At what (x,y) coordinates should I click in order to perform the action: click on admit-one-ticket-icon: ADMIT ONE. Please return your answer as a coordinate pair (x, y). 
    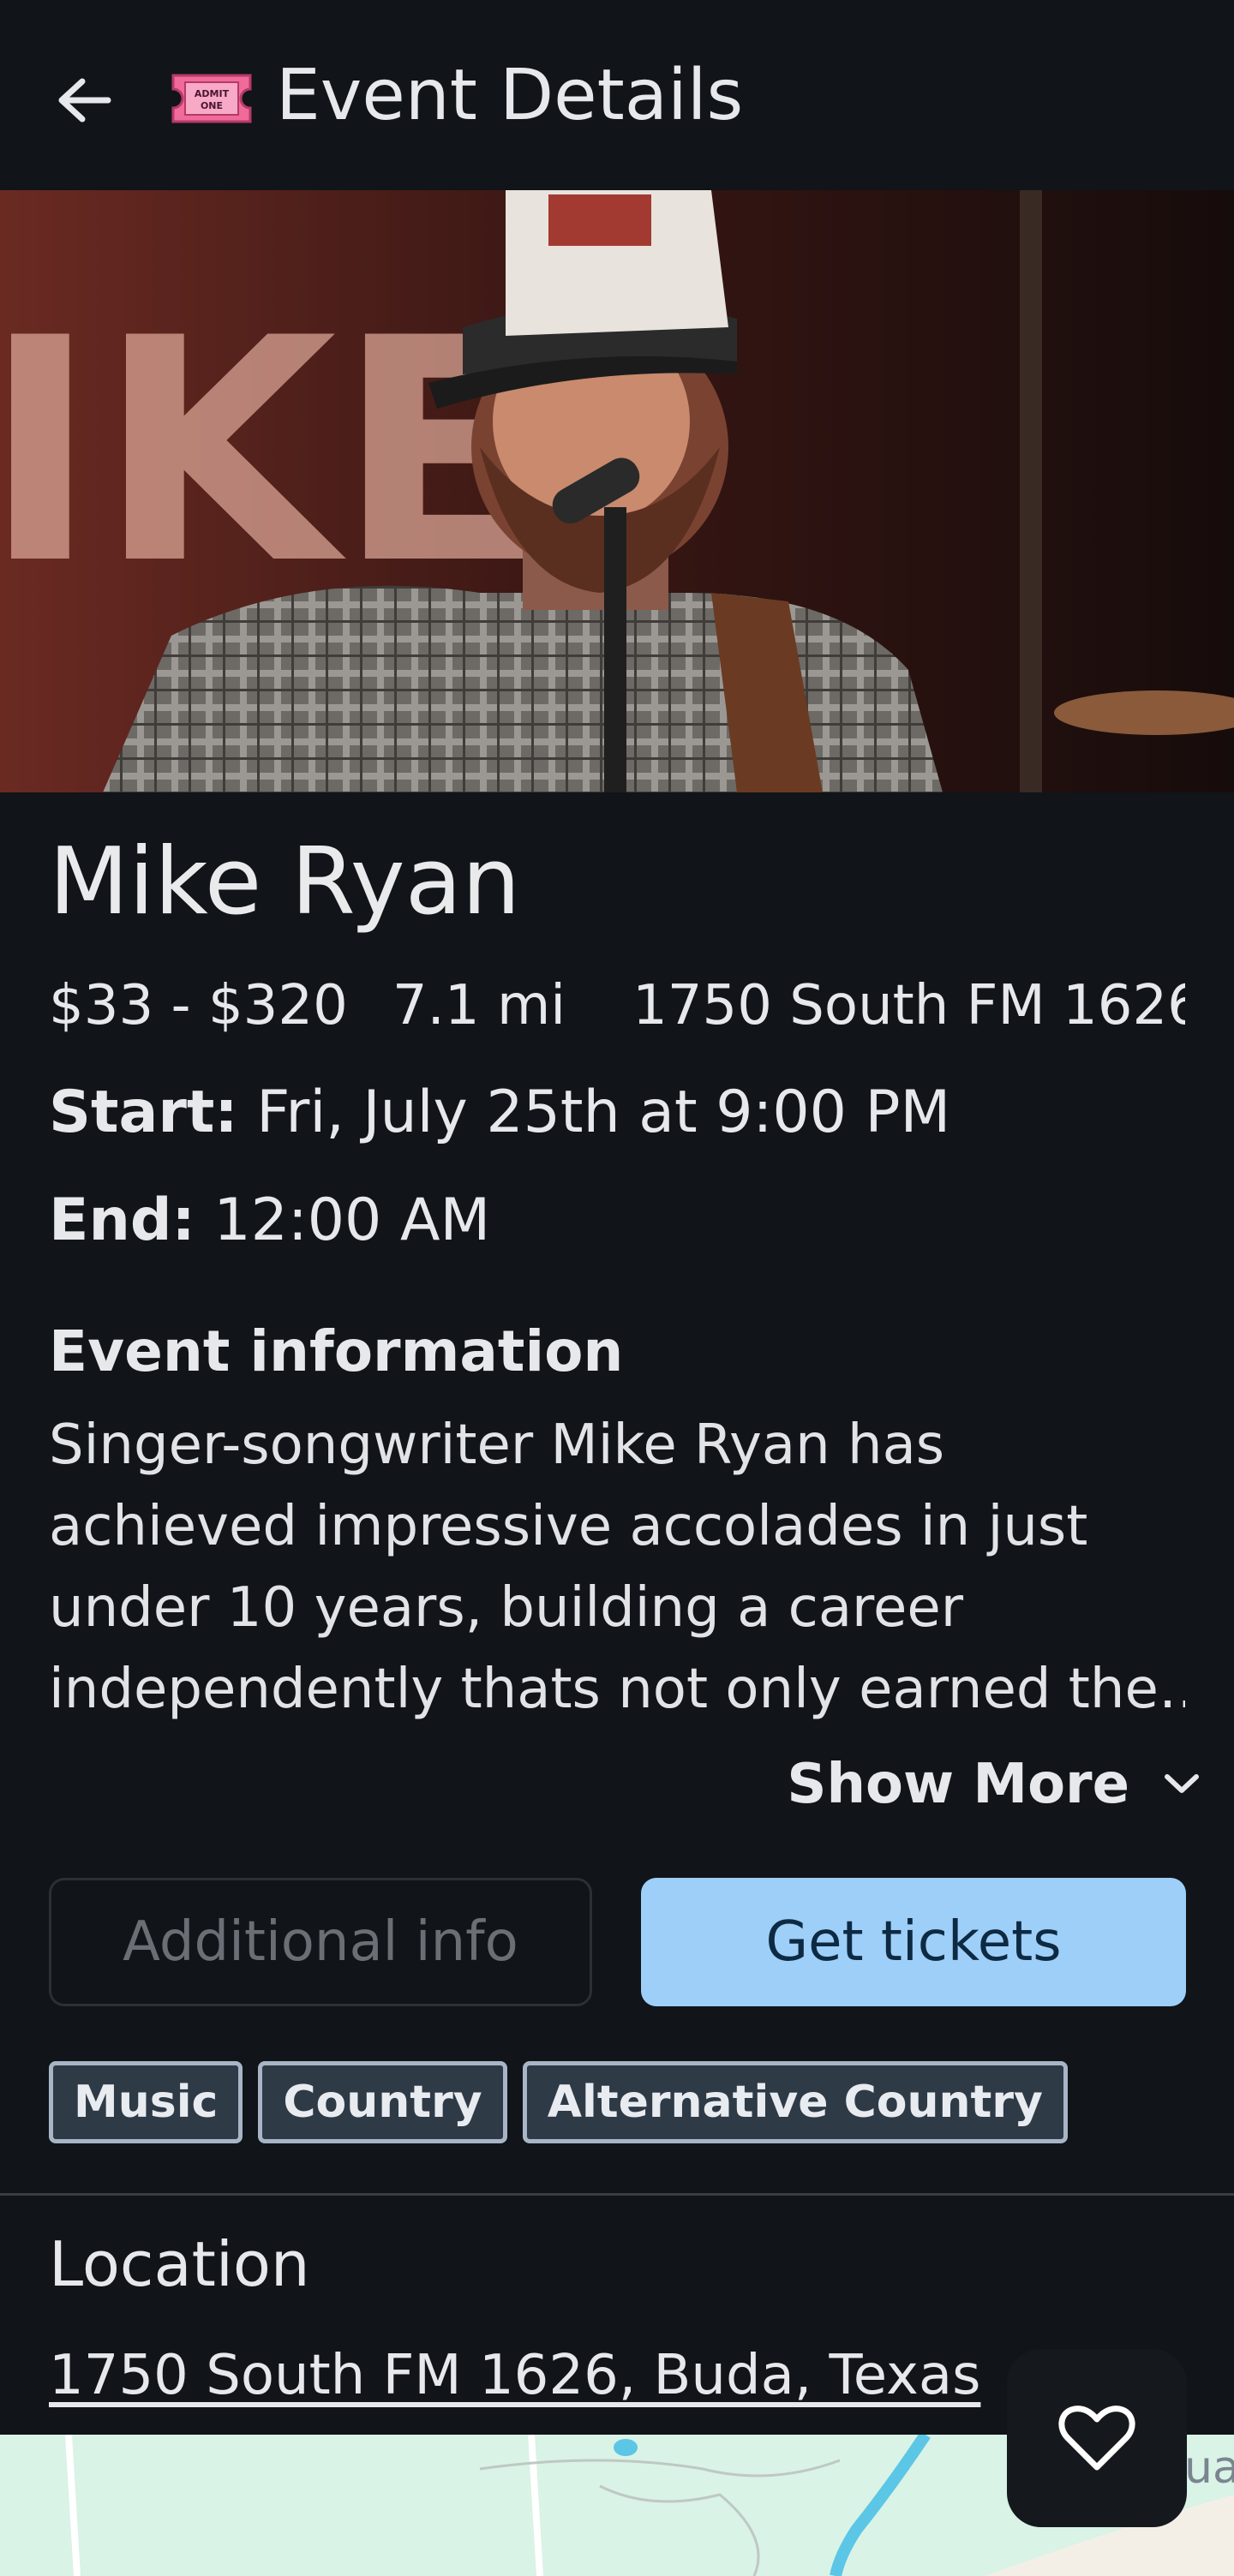
    Looking at the image, I should click on (211, 99).